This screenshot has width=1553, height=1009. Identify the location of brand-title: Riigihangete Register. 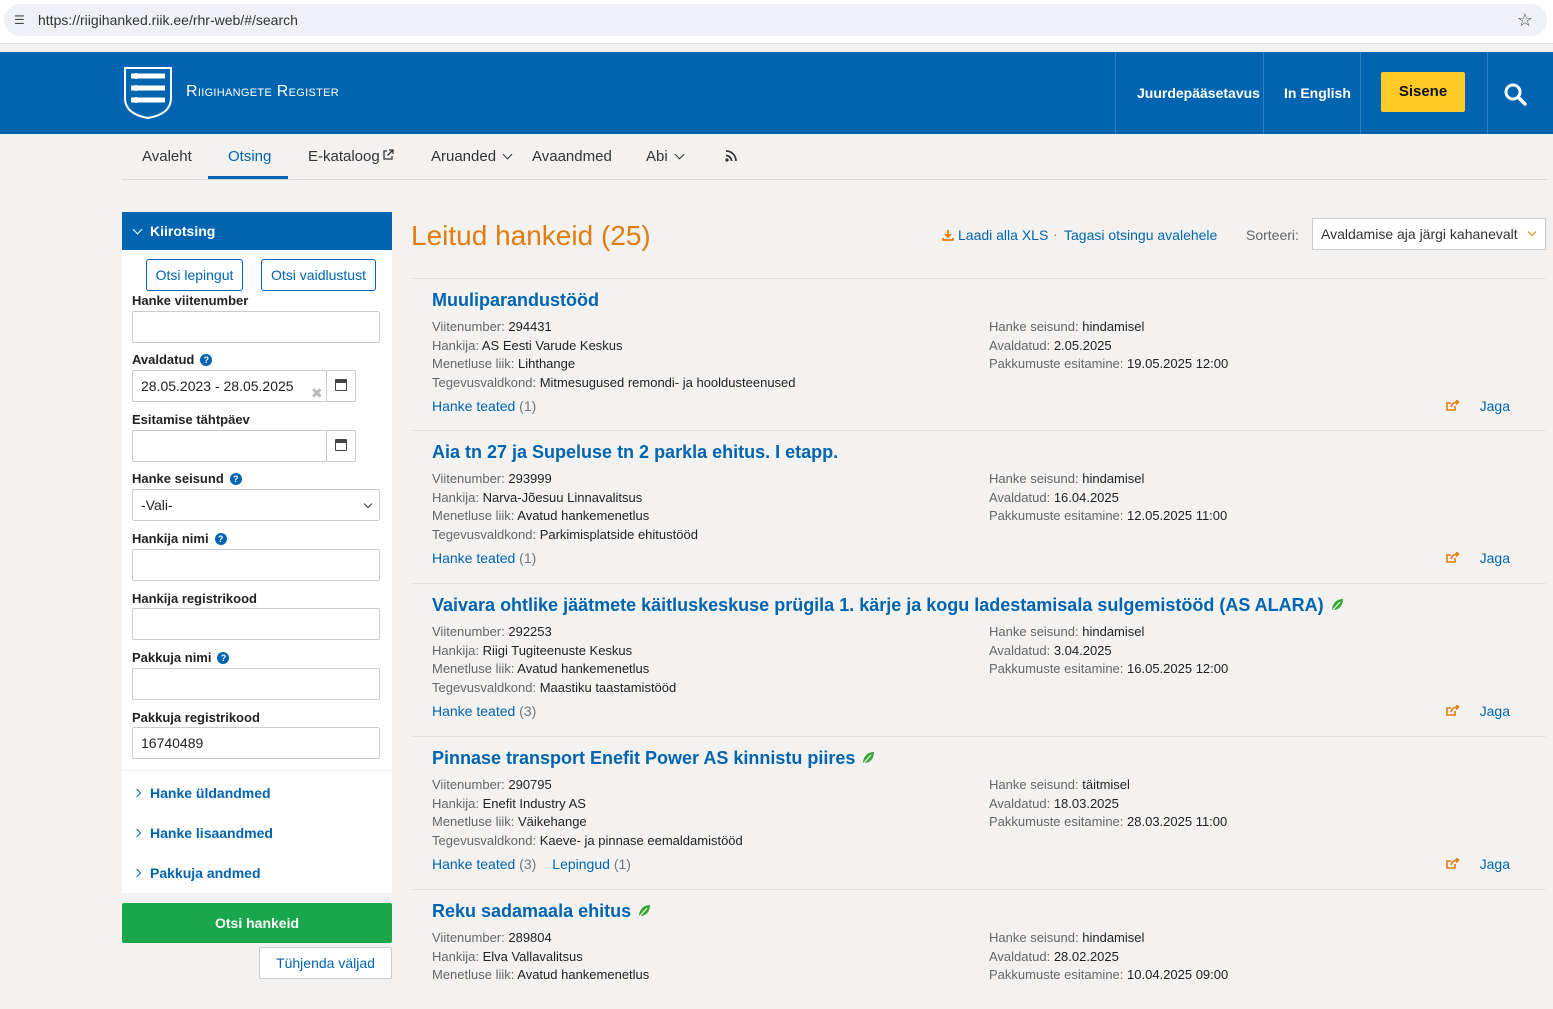
(262, 92).